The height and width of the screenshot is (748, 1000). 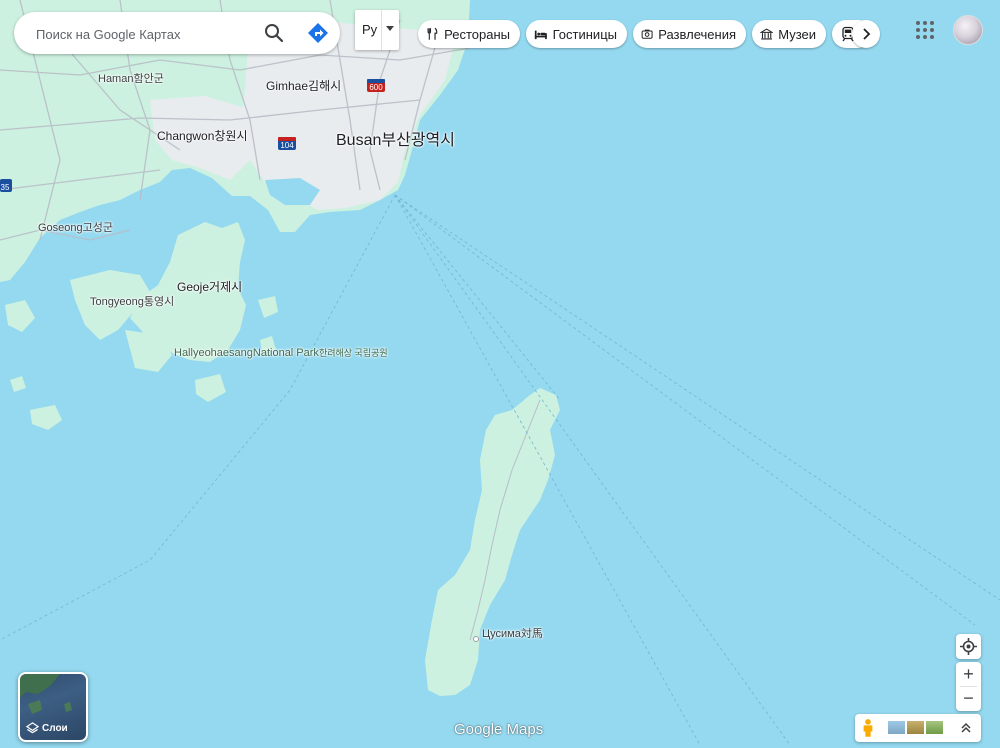 I want to click on imagery-bar, so click(x=918, y=728).